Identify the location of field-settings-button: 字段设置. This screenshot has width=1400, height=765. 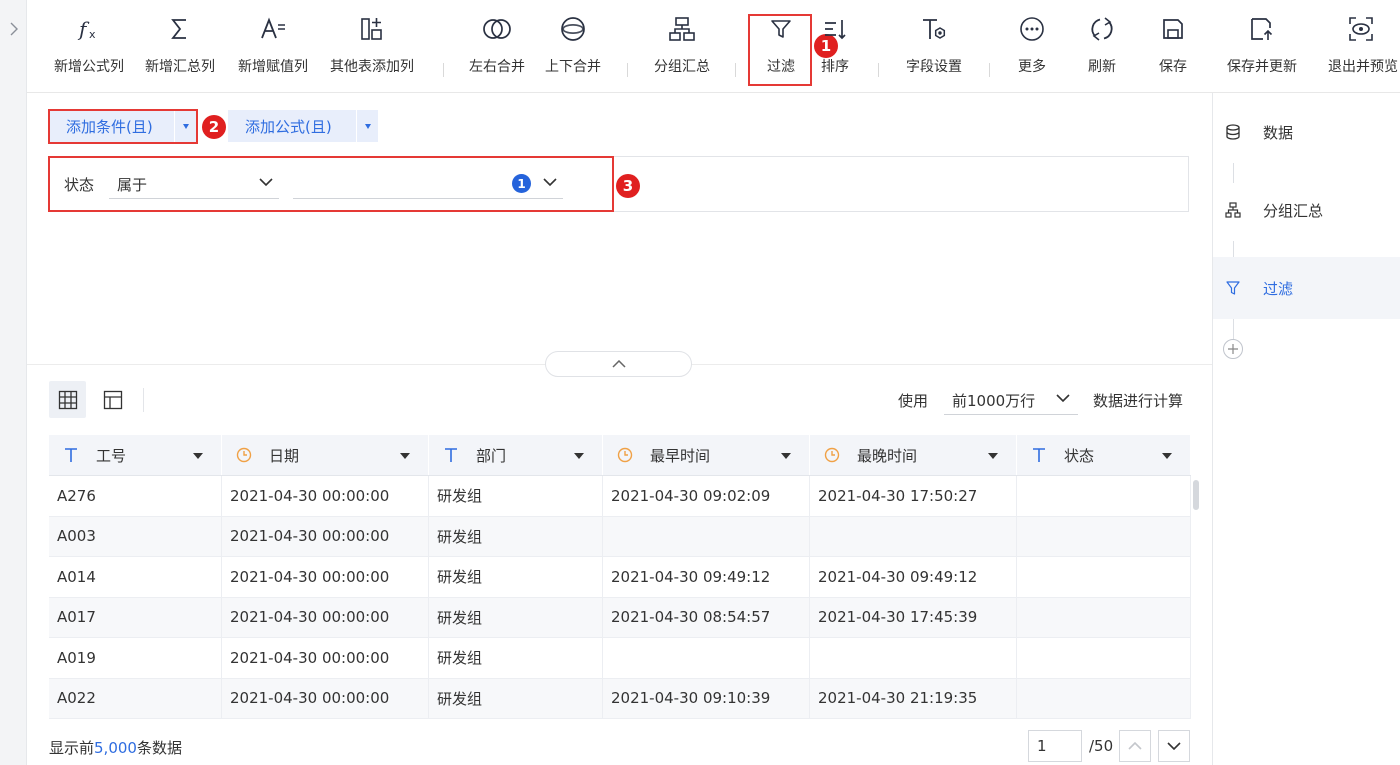
(934, 49).